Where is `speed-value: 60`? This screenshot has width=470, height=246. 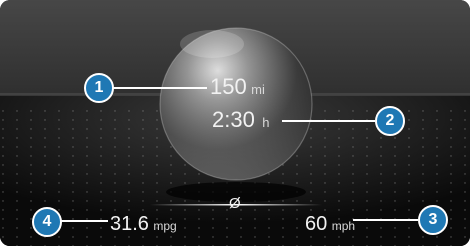 speed-value: 60 is located at coordinates (316, 224).